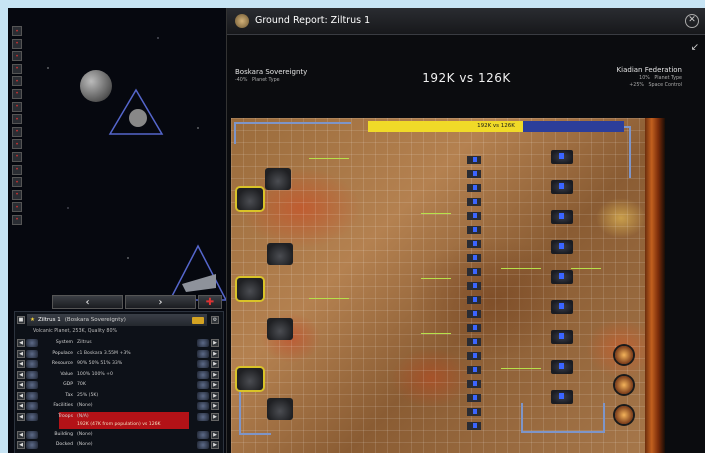 This screenshot has height=453, width=705. Describe the element at coordinates (119, 396) in the screenshot. I see `planet-stat-row: ◀ Tax 25% (5K) ▶` at that location.